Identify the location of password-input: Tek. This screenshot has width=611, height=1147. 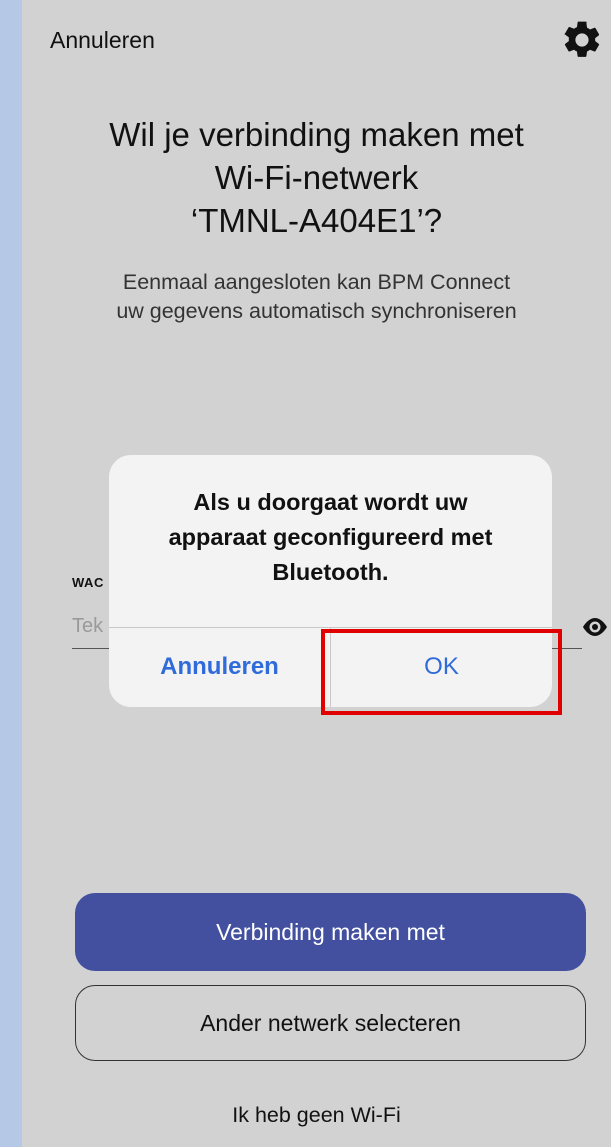
(92, 626).